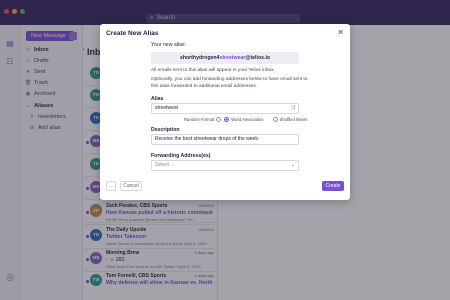 The height and width of the screenshot is (300, 450). I want to click on alias-input-value: streetwear, so click(167, 108).